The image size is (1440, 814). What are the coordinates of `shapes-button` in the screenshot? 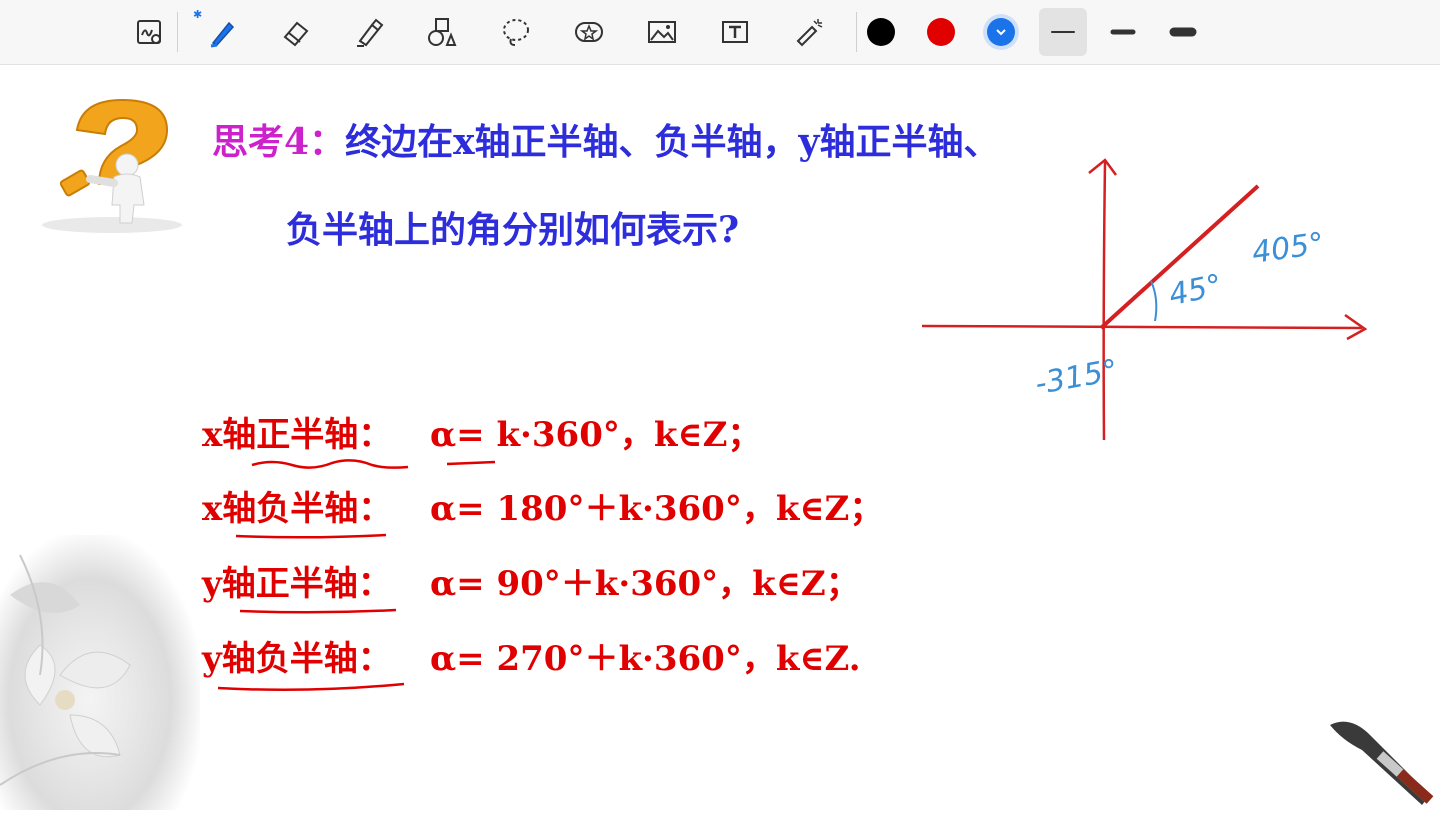 It's located at (442, 32).